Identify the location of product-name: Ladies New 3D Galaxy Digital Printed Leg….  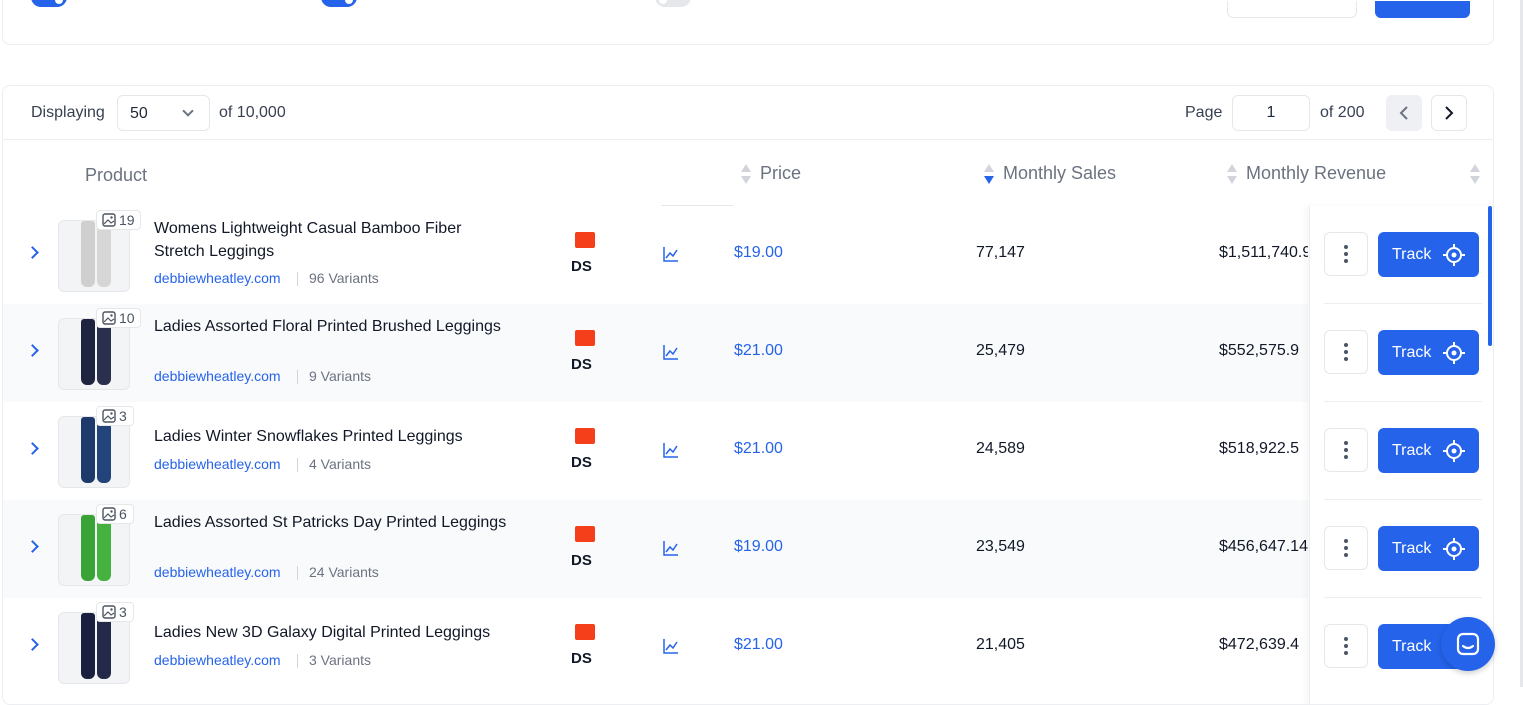
(334, 632).